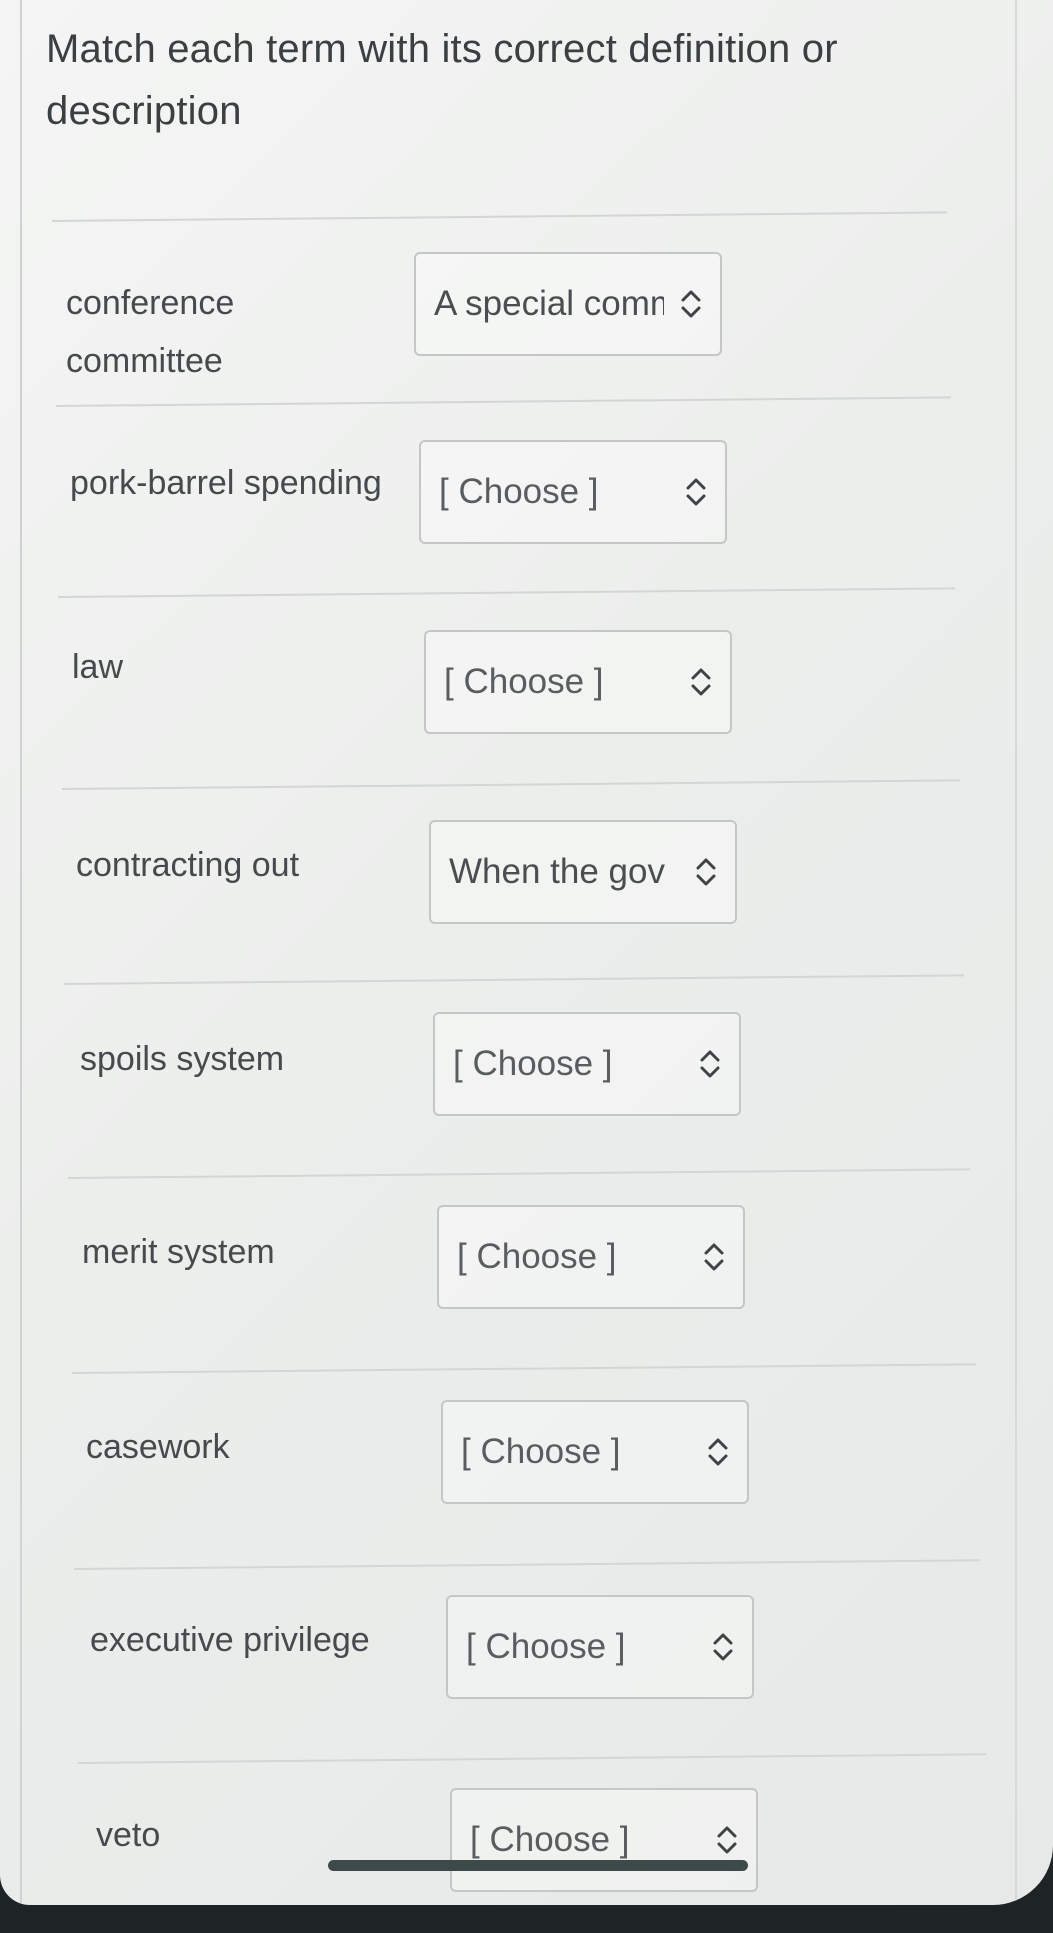 Image resolution: width=1053 pixels, height=1933 pixels. What do you see at coordinates (188, 865) in the screenshot?
I see `term-label: contracting out` at bounding box center [188, 865].